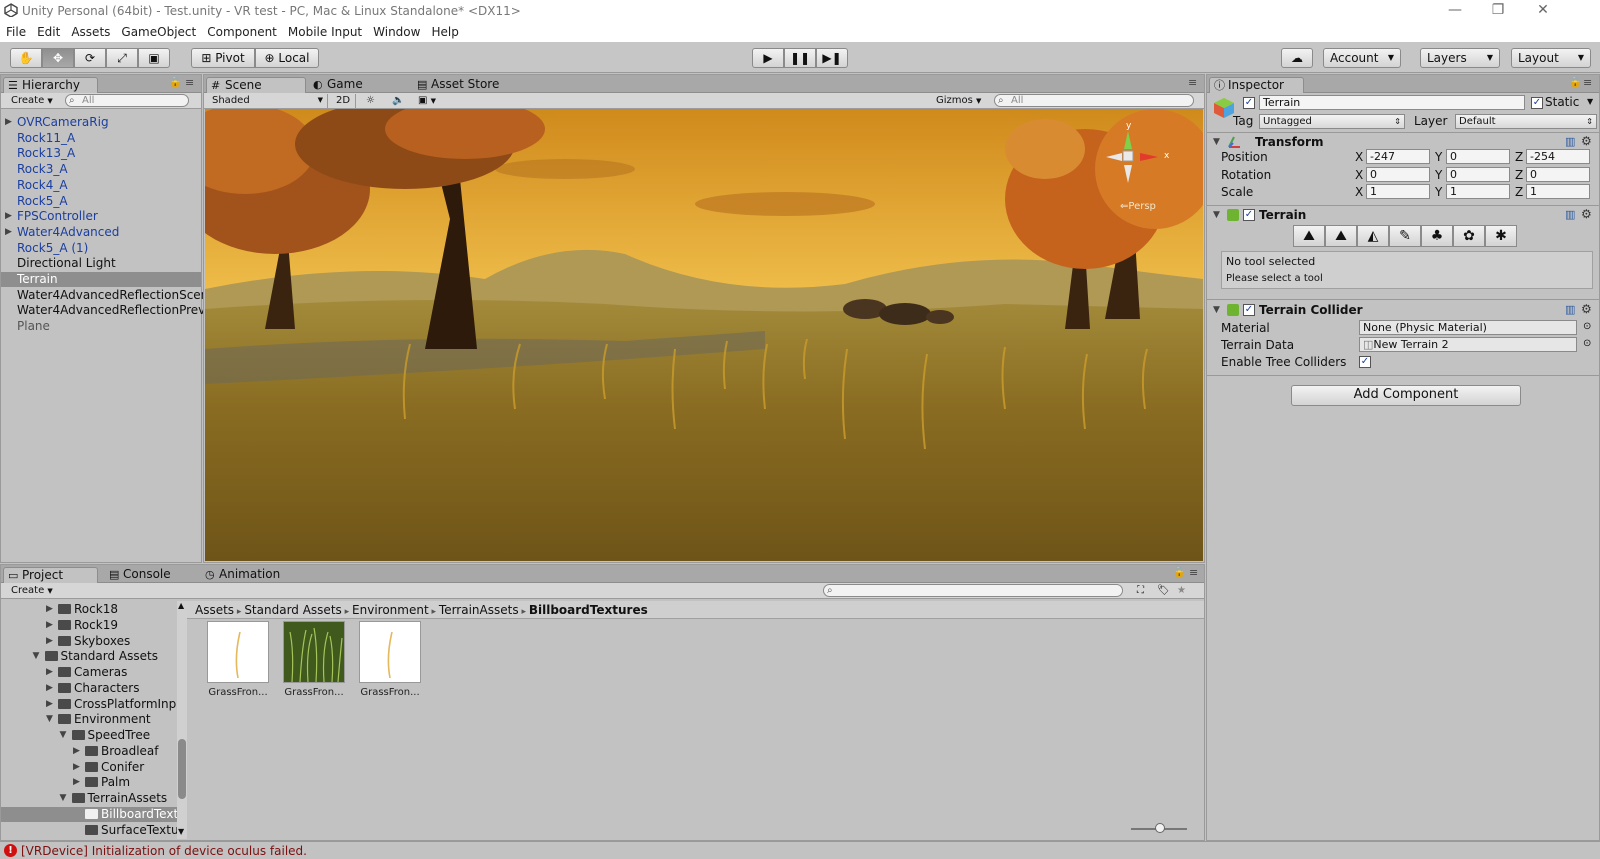 This screenshot has height=859, width=1600. Describe the element at coordinates (46, 154) in the screenshot. I see `hierarchy-item: Rock13_A` at that location.